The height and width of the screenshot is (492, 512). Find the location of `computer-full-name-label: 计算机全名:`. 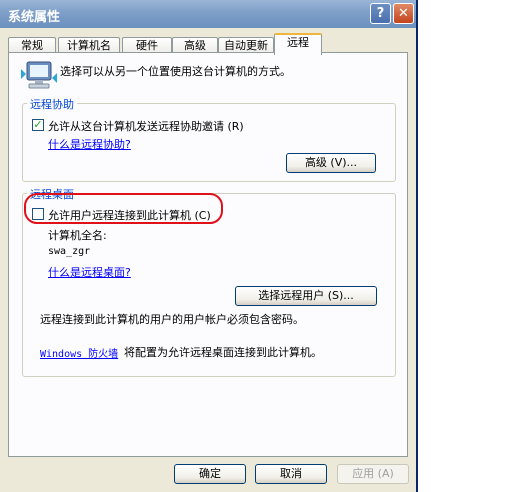

computer-full-name-label: 计算机全名: is located at coordinates (77, 235).